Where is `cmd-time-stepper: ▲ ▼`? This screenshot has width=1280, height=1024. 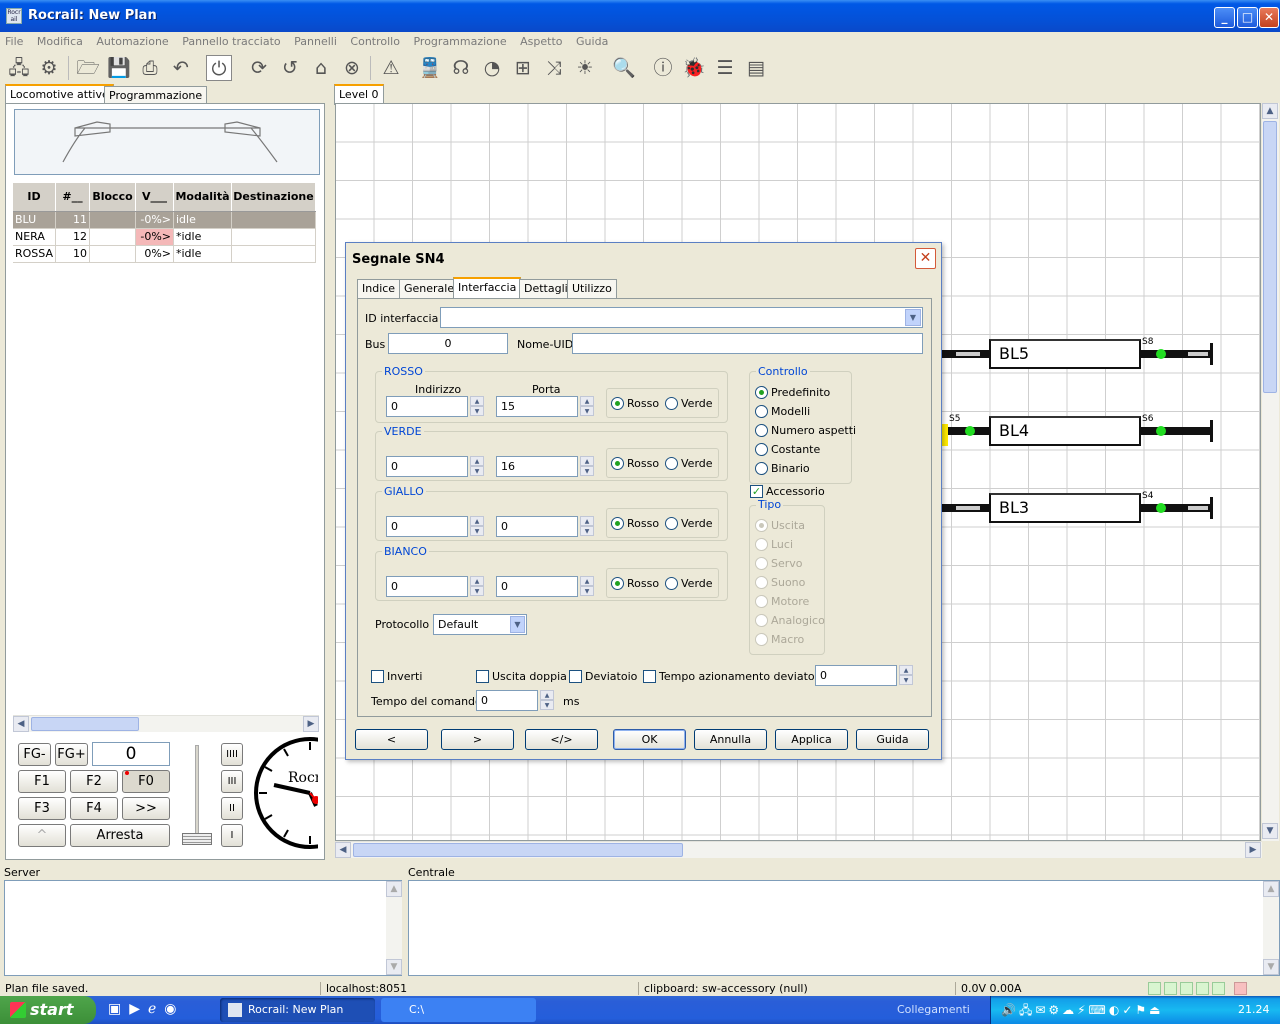 cmd-time-stepper: ▲ ▼ is located at coordinates (547, 700).